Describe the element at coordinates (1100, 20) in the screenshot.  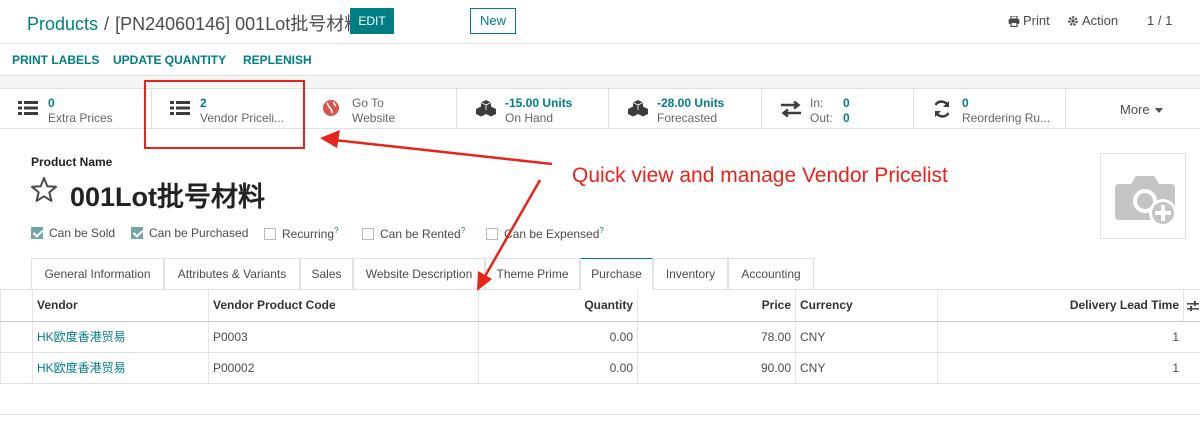
I see `action-label: Action` at that location.